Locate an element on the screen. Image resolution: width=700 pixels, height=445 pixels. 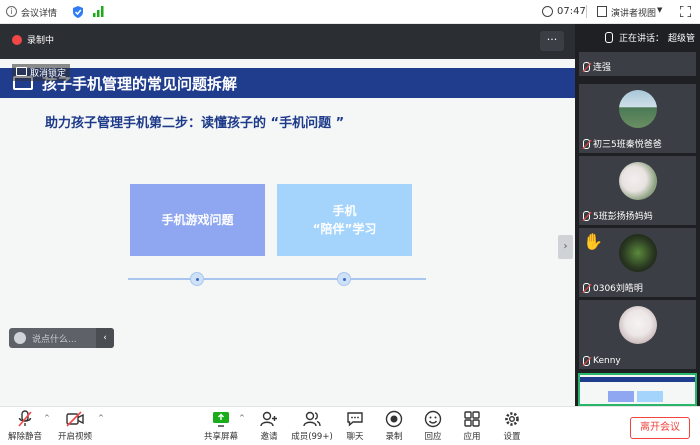
timeline is located at coordinates (277, 279).